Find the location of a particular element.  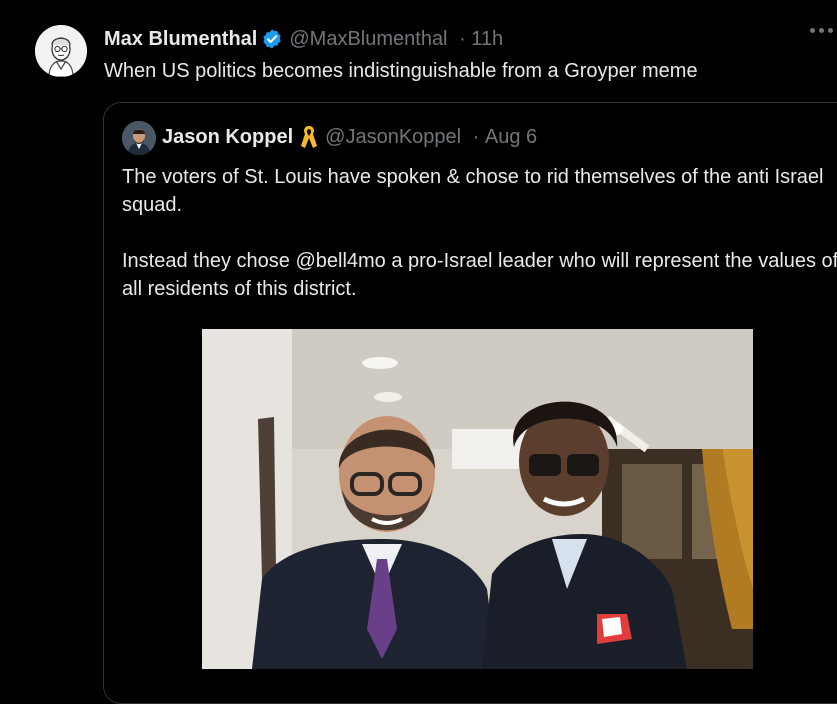

quote-author-avatar is located at coordinates (139, 138).